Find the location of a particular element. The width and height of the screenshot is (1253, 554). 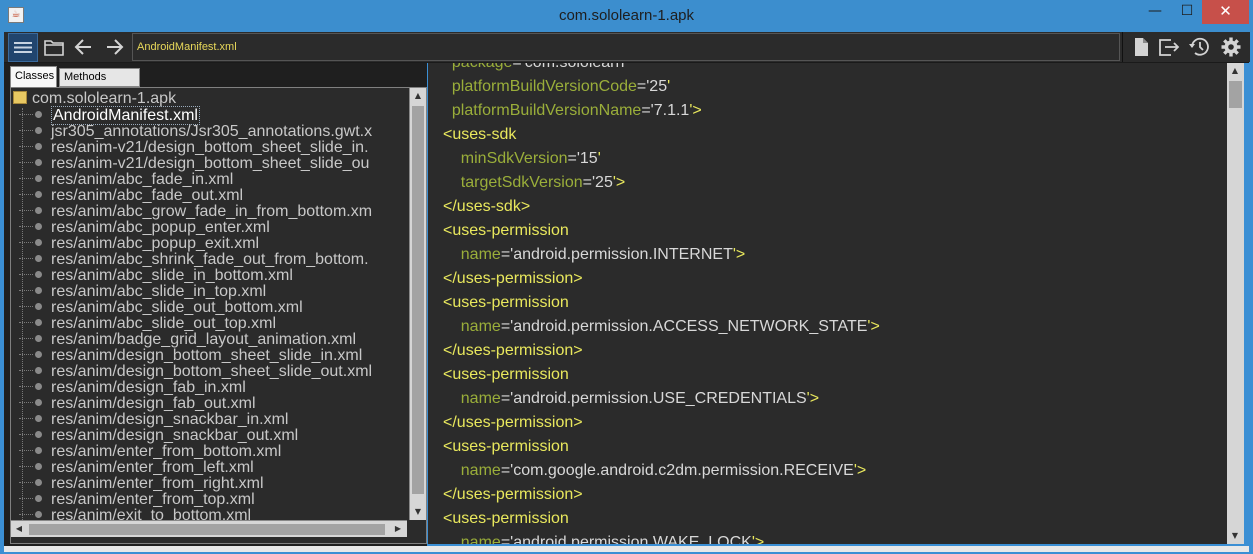

tree-item: res/anim/abc_grow_fade_in_from_bottom.xm is located at coordinates (195, 212).